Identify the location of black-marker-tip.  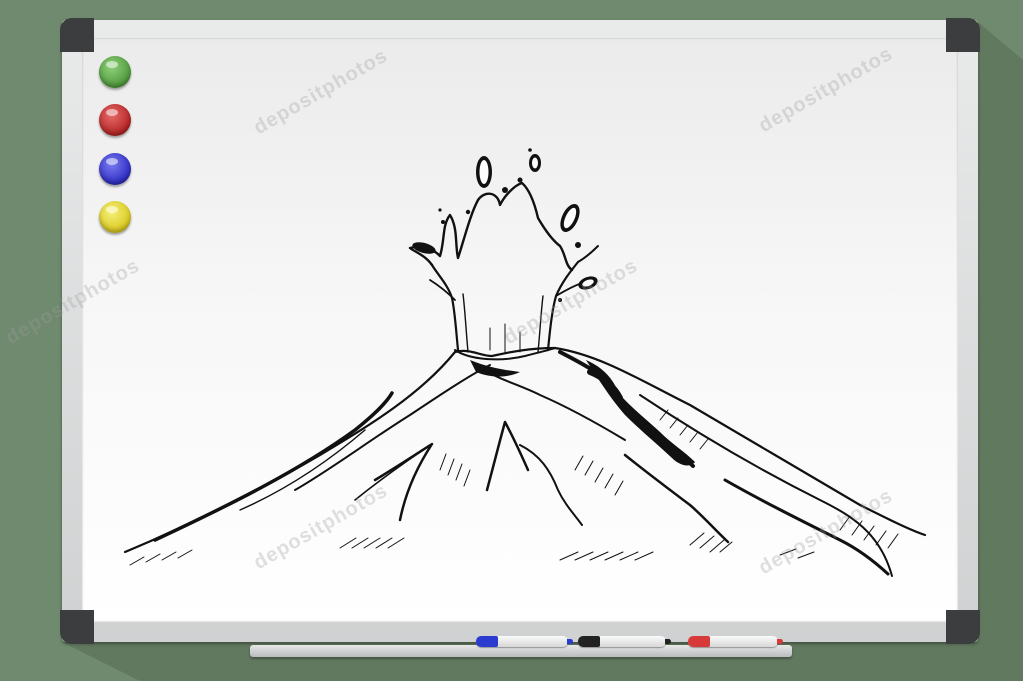
(668, 641).